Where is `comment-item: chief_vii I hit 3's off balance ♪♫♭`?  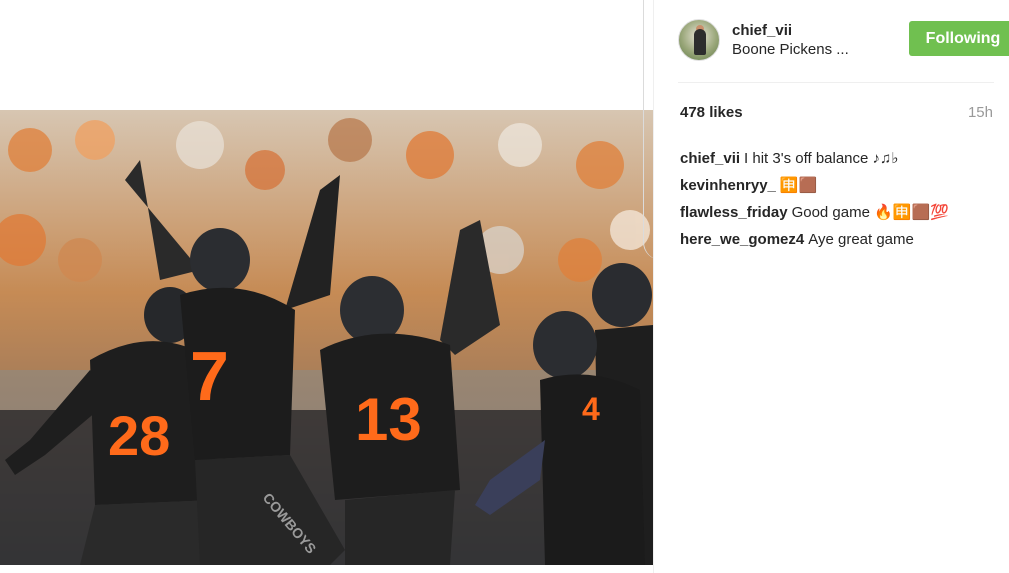 comment-item: chief_vii I hit 3's off balance ♪♫♭ is located at coordinates (836, 158).